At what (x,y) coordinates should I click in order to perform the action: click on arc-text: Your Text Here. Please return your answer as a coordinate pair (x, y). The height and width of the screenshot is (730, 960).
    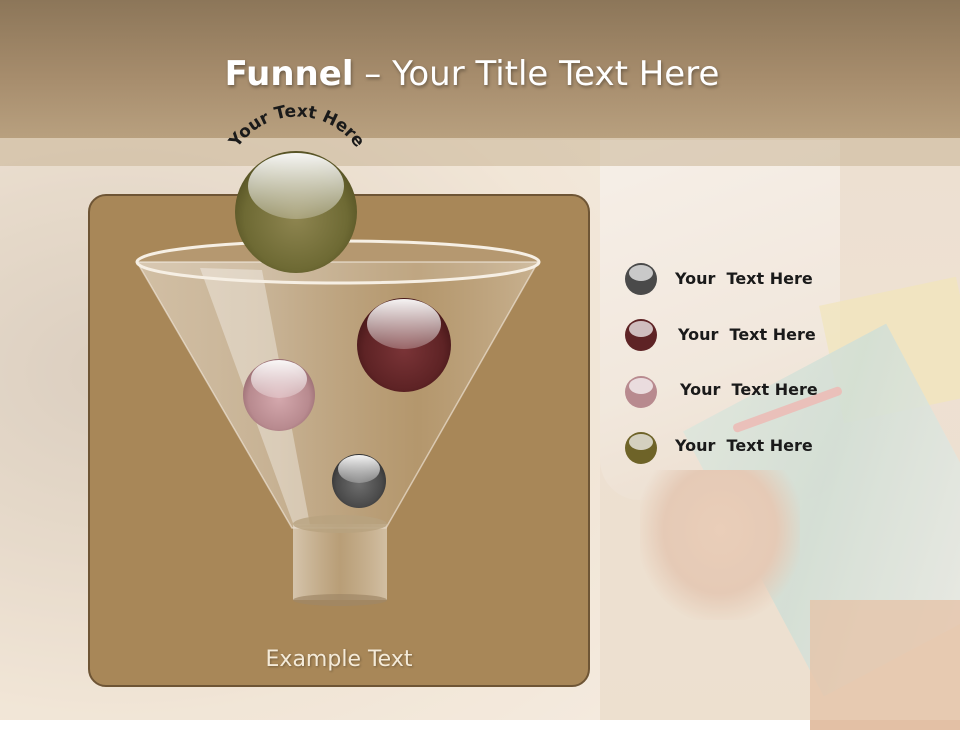
    Looking at the image, I should click on (297, 126).